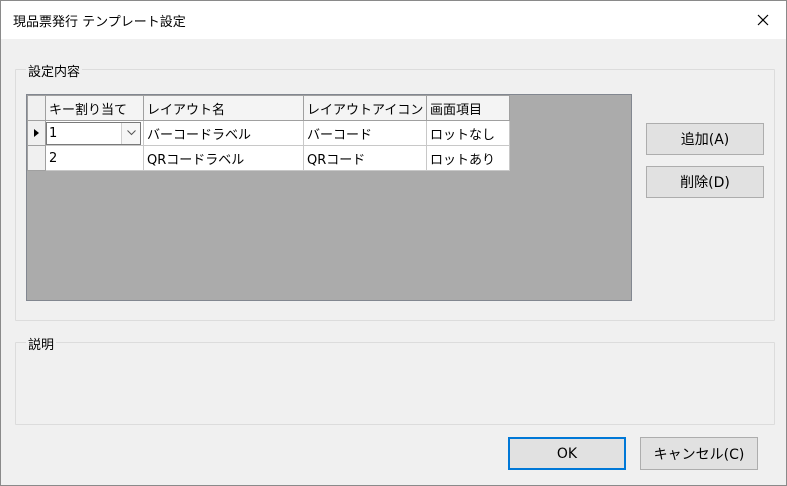  I want to click on cell-key: 2, so click(94, 158).